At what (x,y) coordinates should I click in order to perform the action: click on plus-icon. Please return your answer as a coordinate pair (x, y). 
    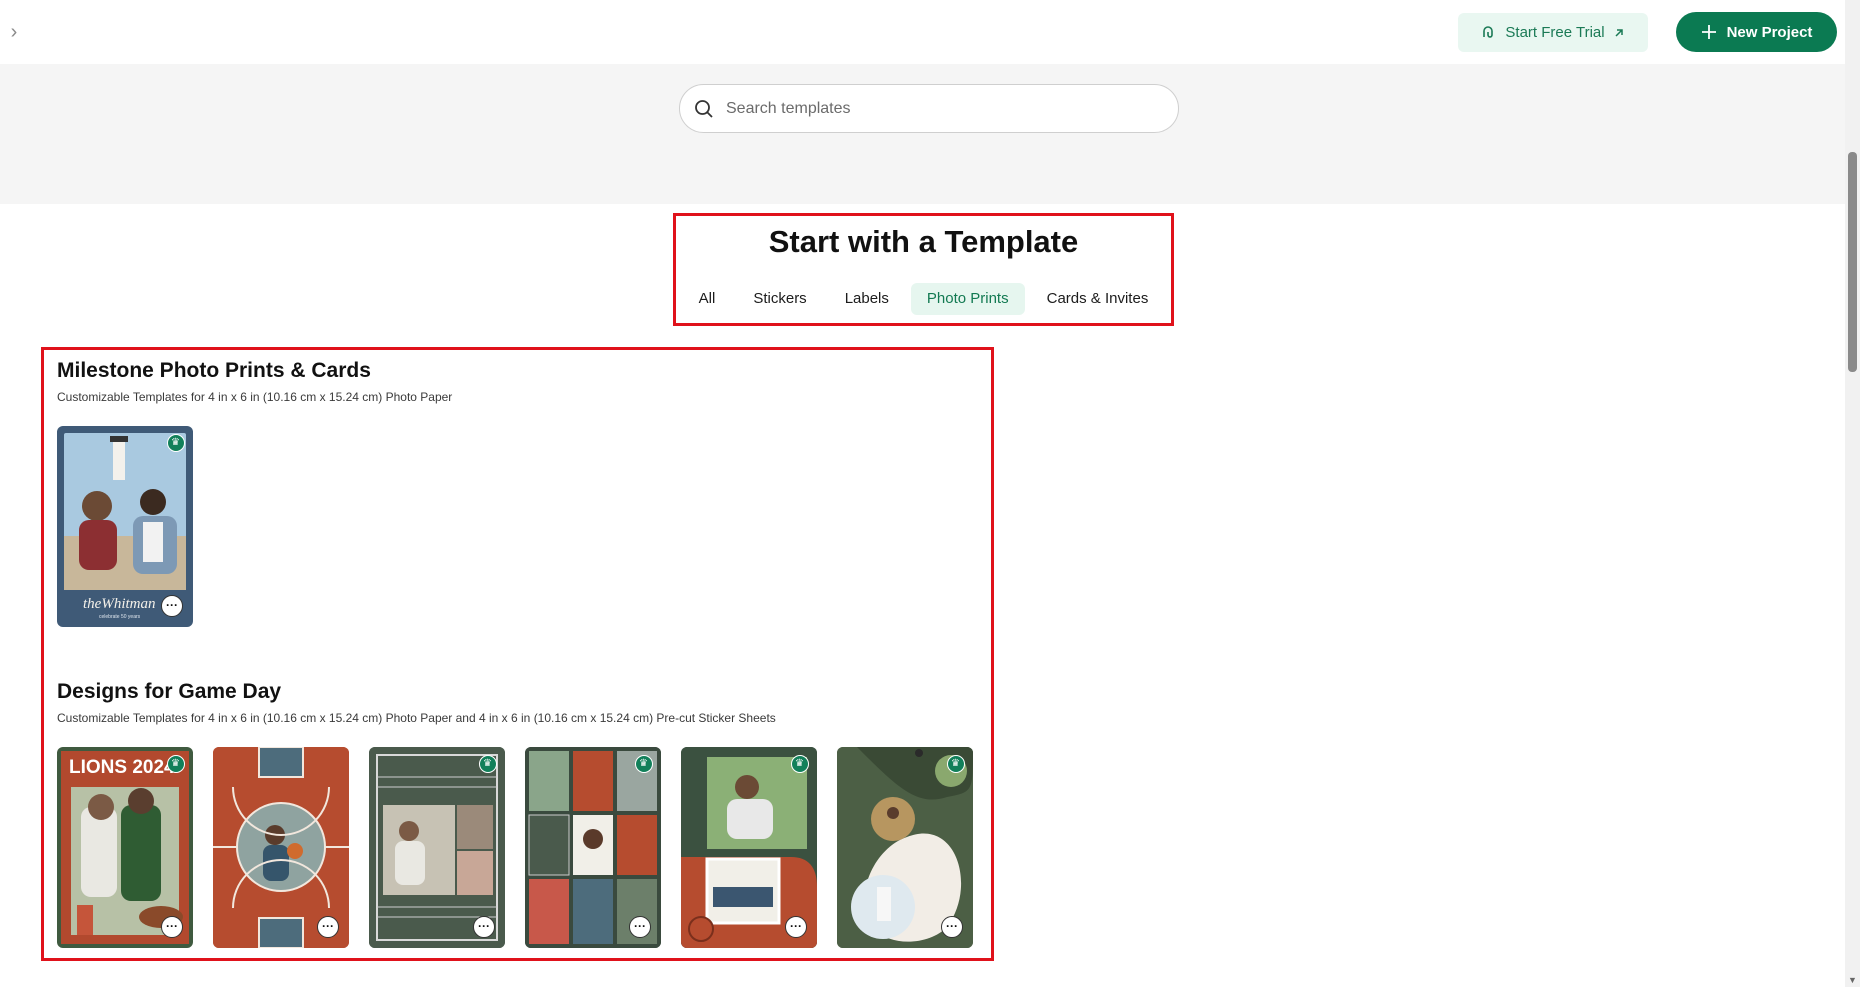
    Looking at the image, I should click on (1708, 32).